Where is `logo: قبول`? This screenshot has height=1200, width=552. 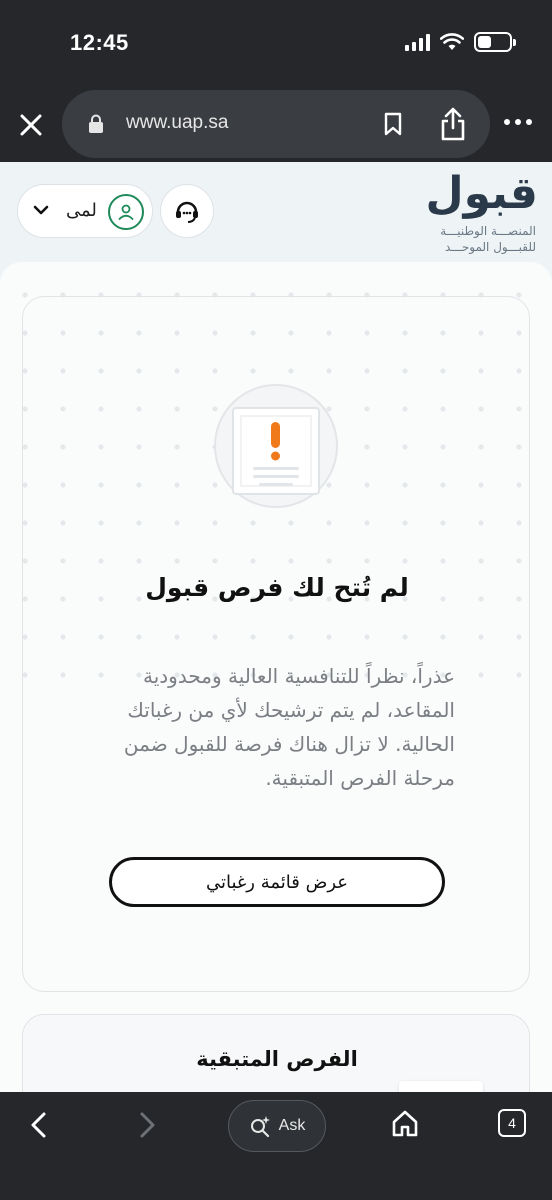 logo: قبول is located at coordinates (481, 193).